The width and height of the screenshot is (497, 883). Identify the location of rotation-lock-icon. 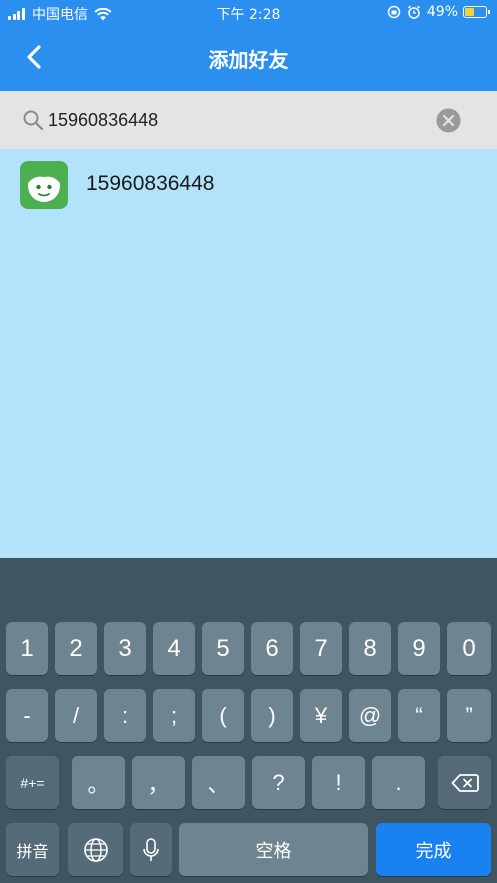
(394, 12).